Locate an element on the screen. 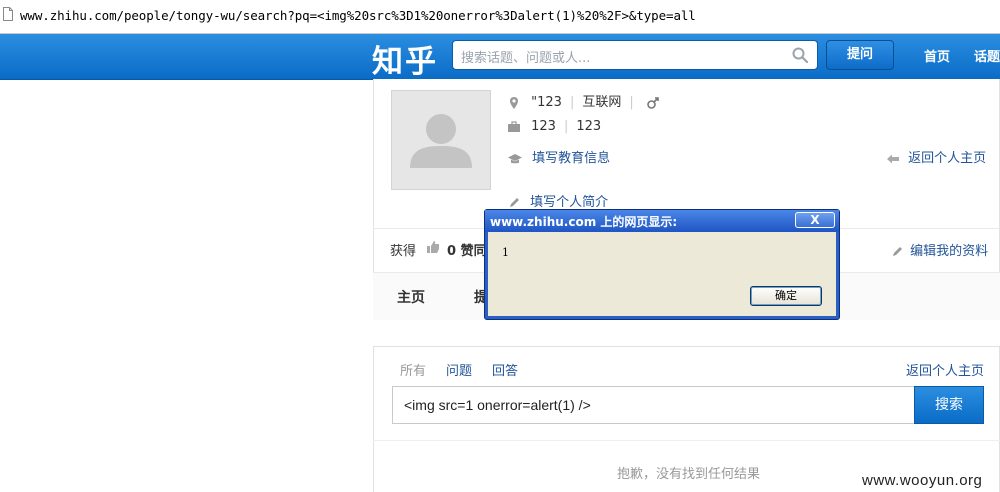 The image size is (1000, 492). education-row: 填写教育信息 is located at coordinates (558, 156).